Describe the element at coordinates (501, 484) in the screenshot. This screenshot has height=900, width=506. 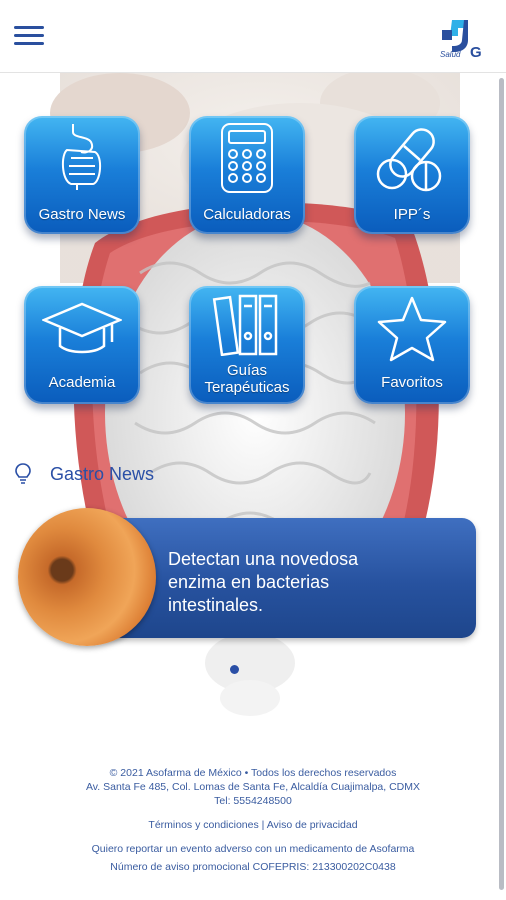
I see `vertical-scrollbar` at that location.